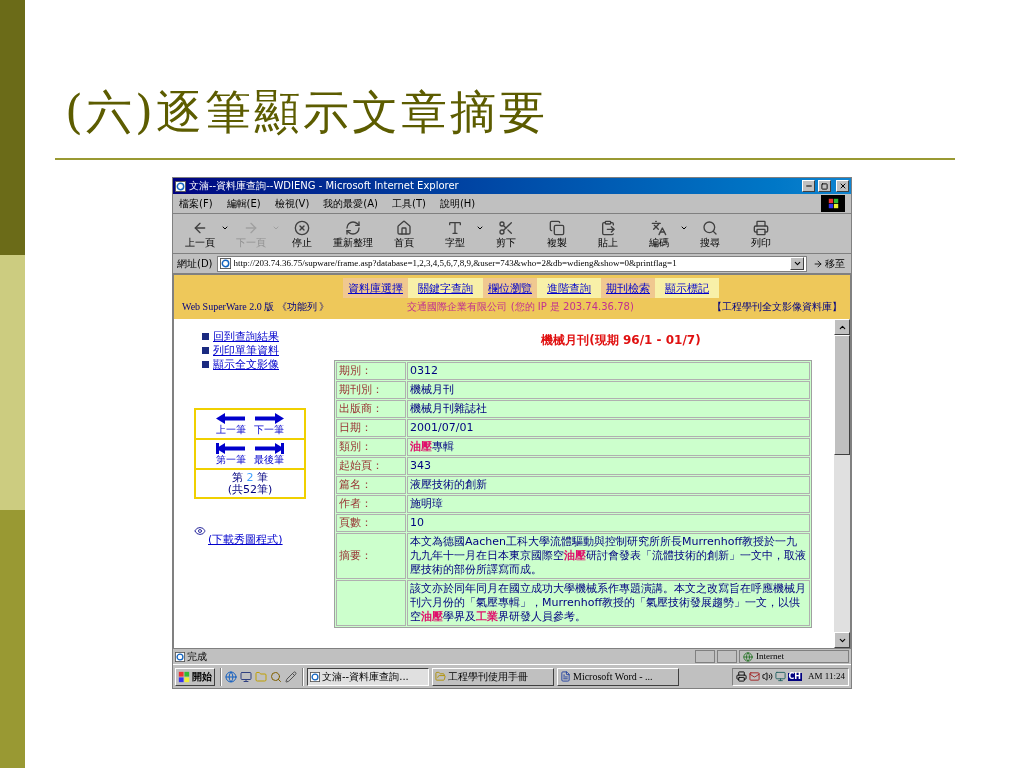 The width and height of the screenshot is (1024, 768). I want to click on toolbar-button: 搜尋, so click(710, 233).